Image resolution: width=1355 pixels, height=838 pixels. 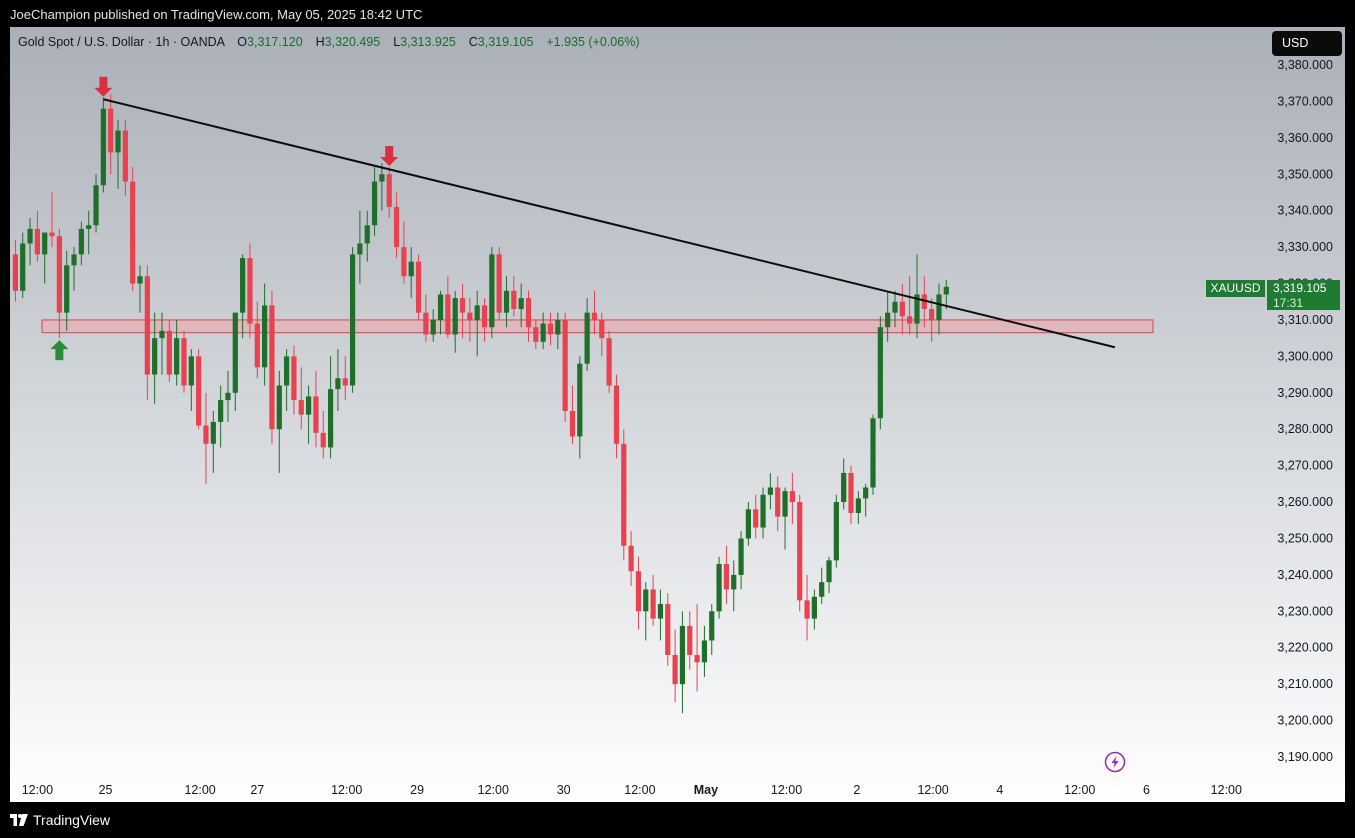 What do you see at coordinates (72, 820) in the screenshot?
I see `brand-name: TradingView` at bounding box center [72, 820].